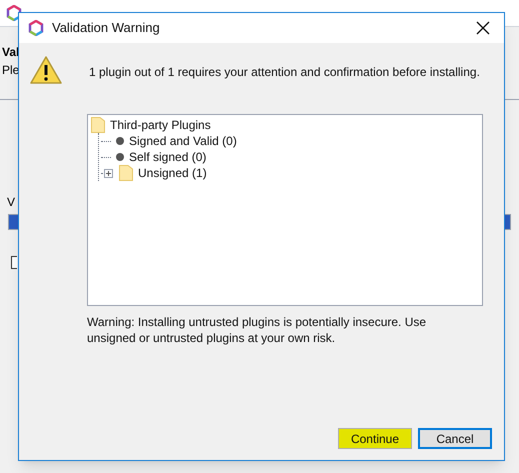 This screenshot has width=519, height=473. I want to click on dialog-button: Cancel, so click(455, 438).